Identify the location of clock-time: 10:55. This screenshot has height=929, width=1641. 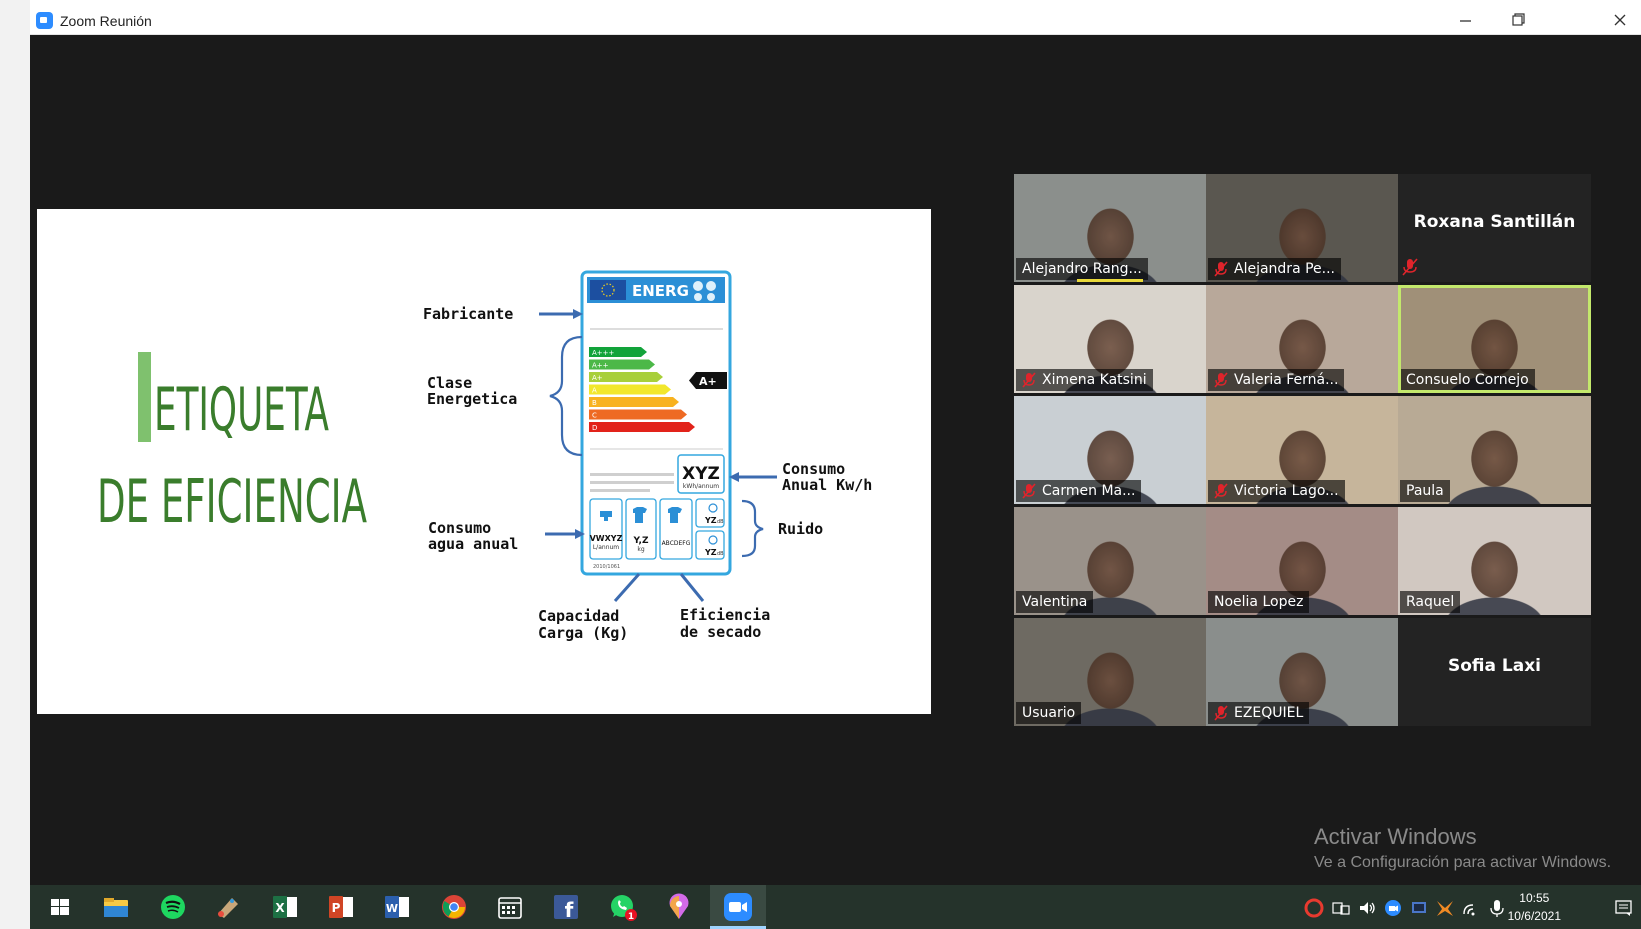
(1534, 898).